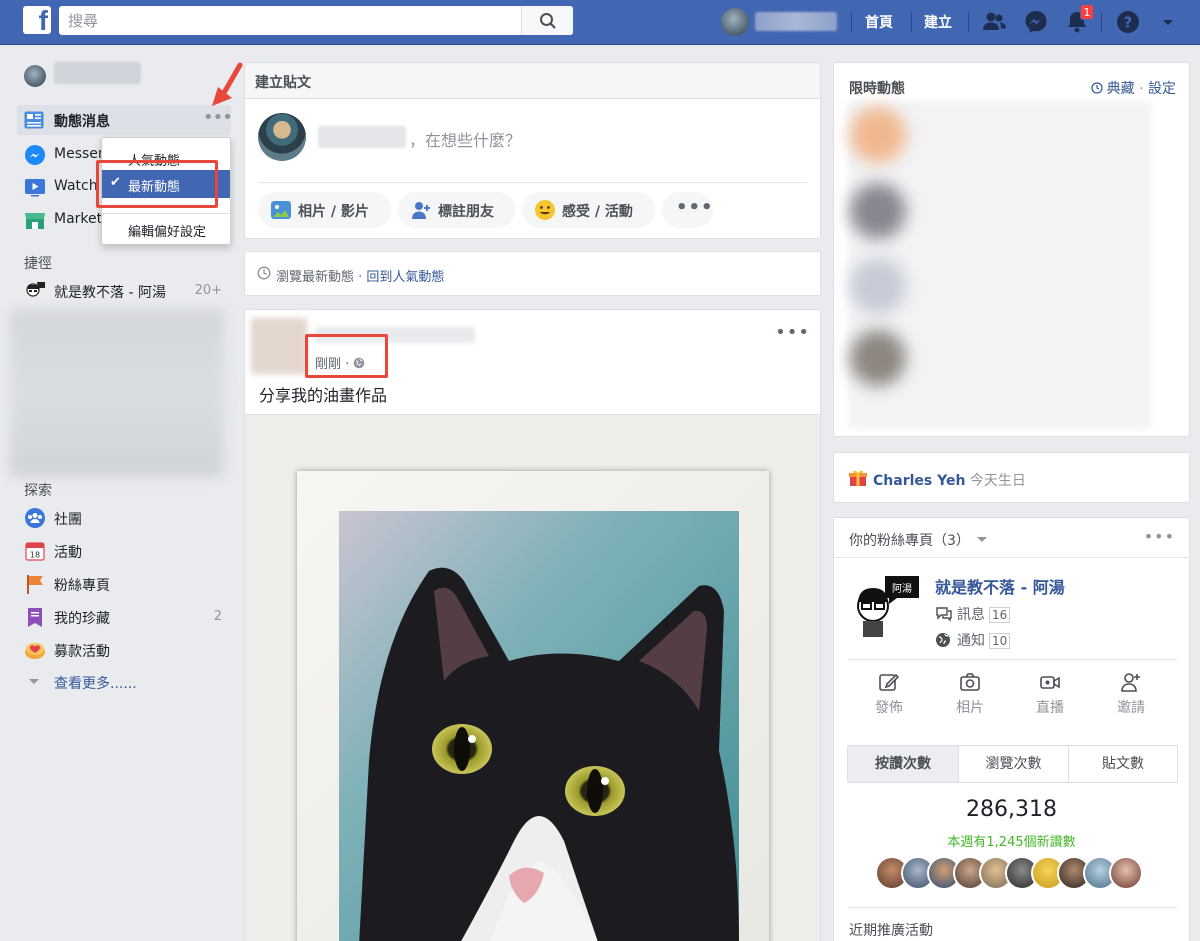  What do you see at coordinates (281, 210) in the screenshot?
I see `photo-icon` at bounding box center [281, 210].